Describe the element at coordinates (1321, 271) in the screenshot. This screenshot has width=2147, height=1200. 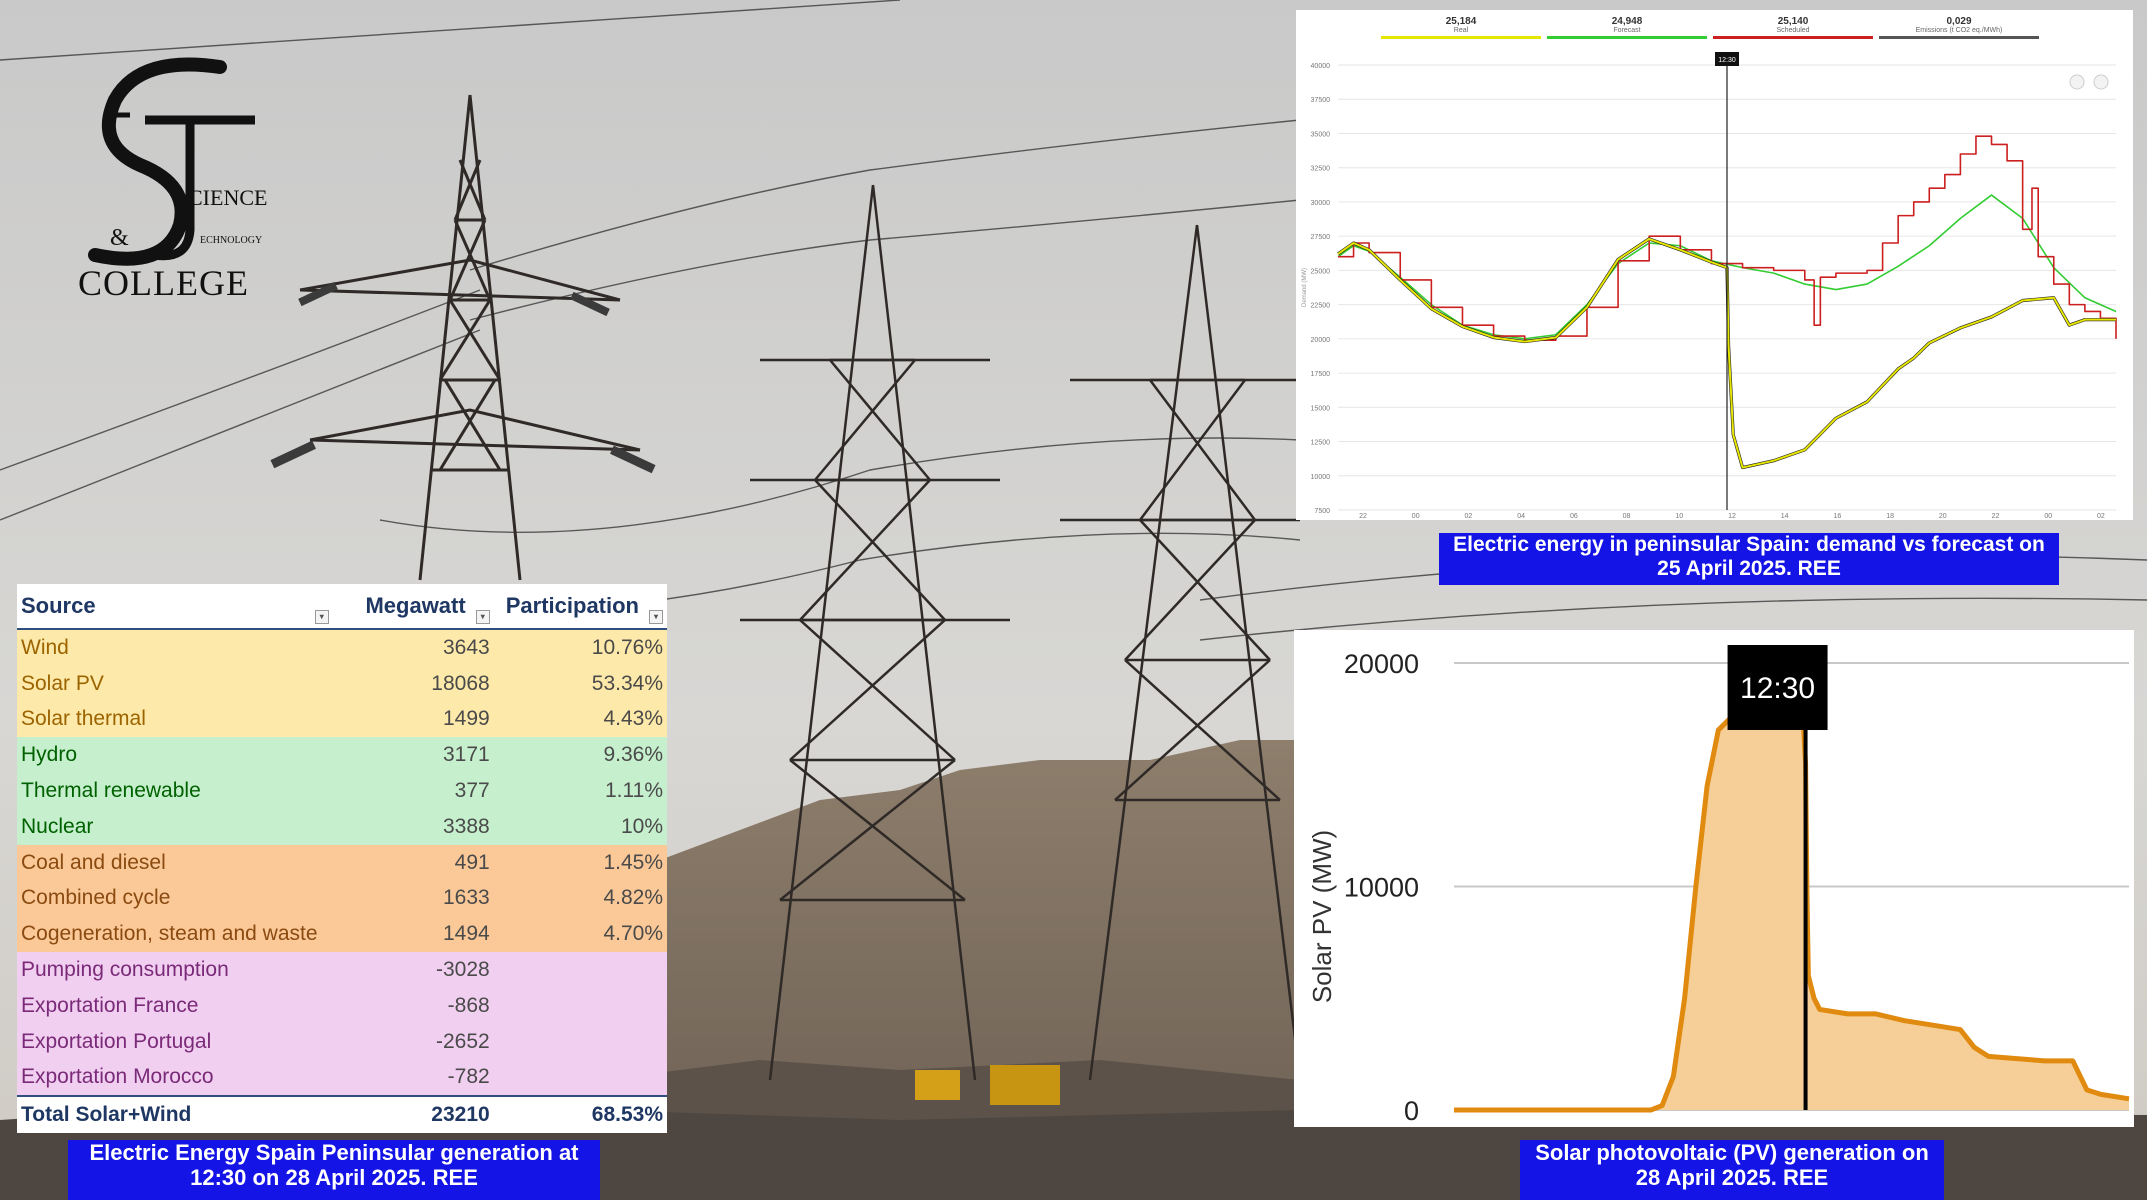
I see `y-tick-label: 25000` at that location.